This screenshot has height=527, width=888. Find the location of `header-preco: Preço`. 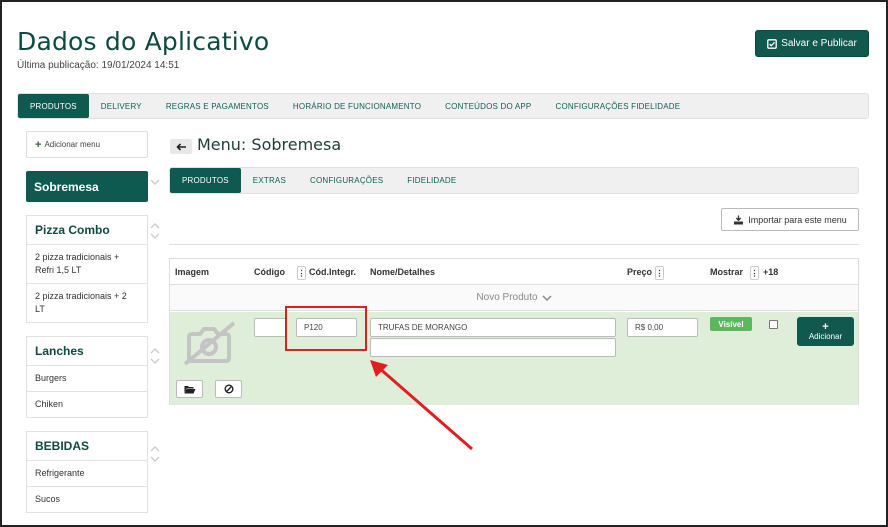

header-preco: Preço is located at coordinates (640, 272).